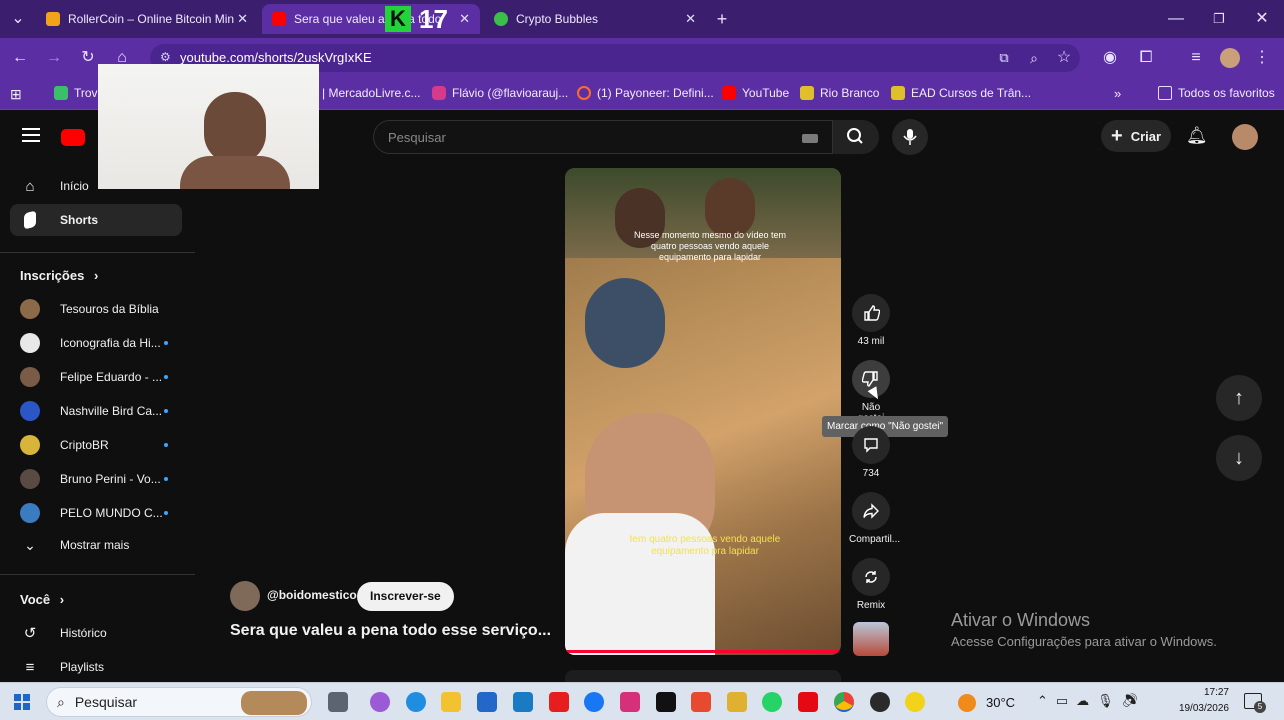 The width and height of the screenshot is (1284, 720). Describe the element at coordinates (808, 702) in the screenshot. I see `netflix-icon` at that location.